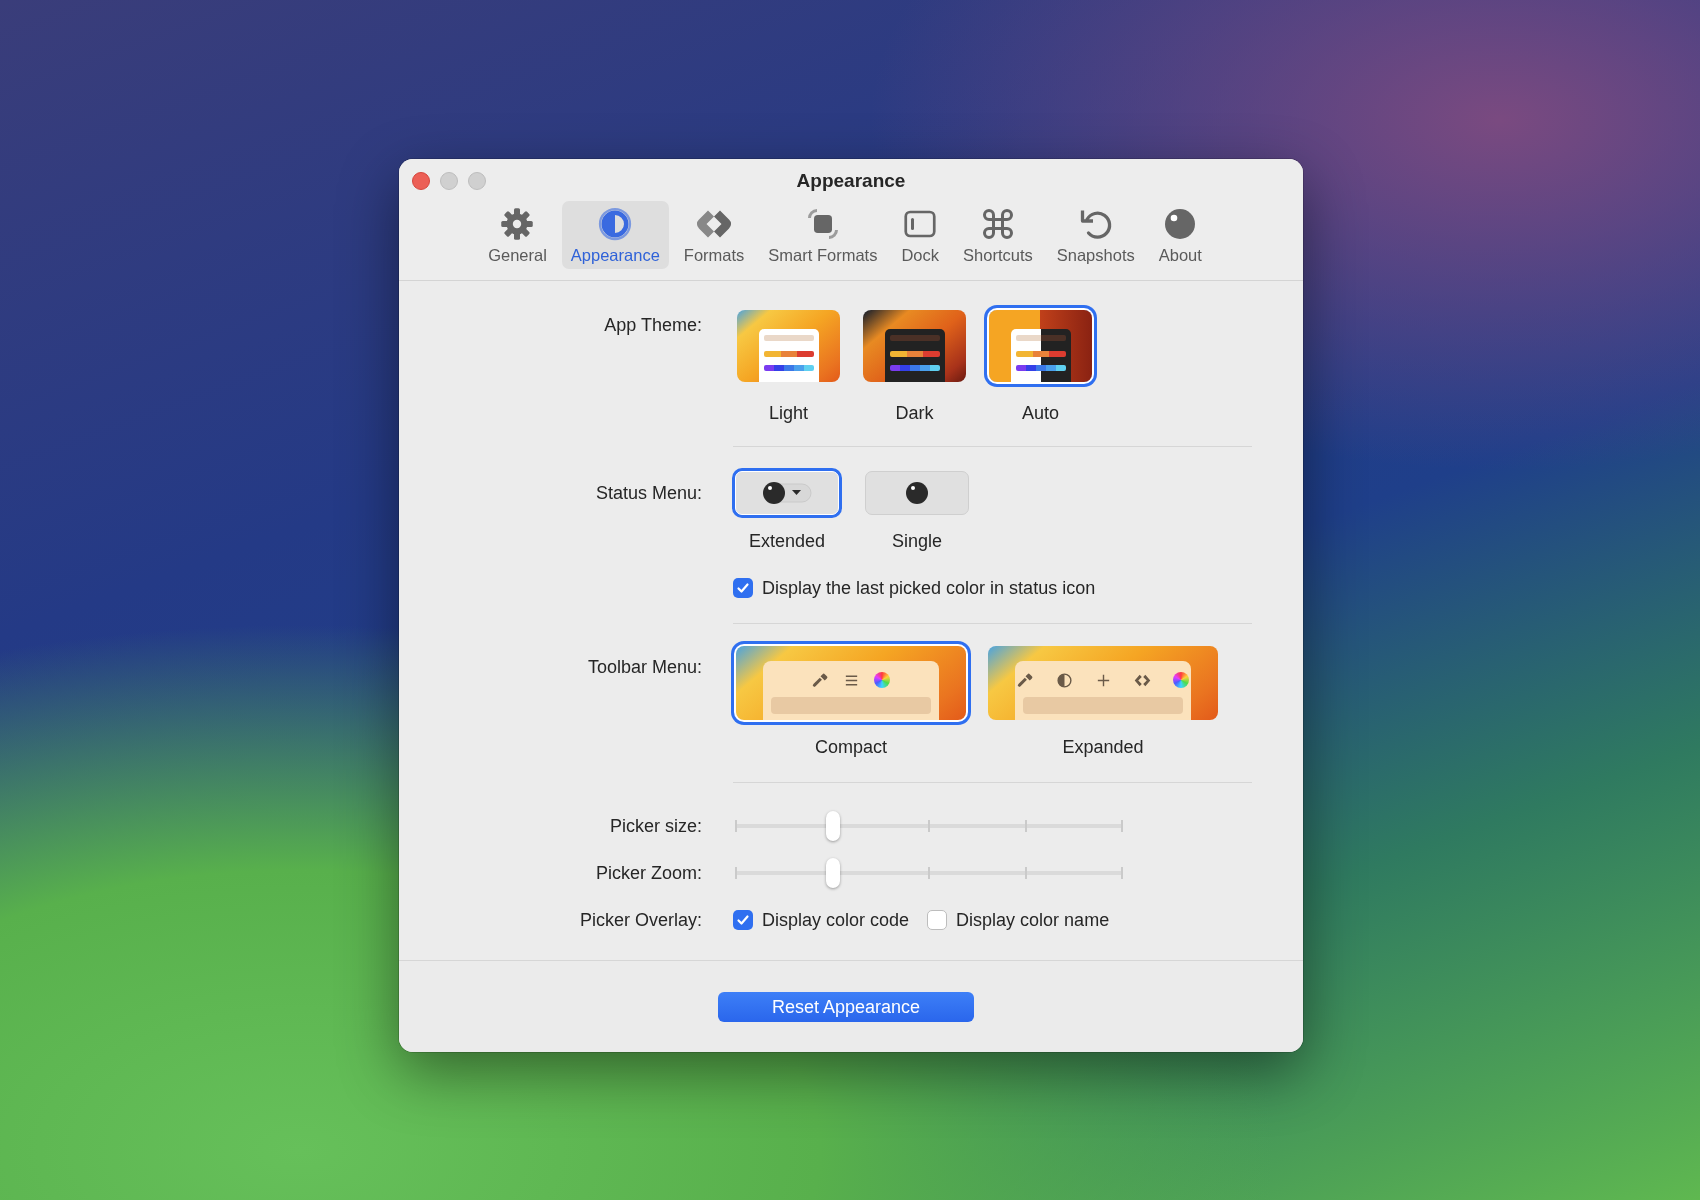  Describe the element at coordinates (640, 920) in the screenshot. I see `setting-label: Picker Overlay:` at that location.